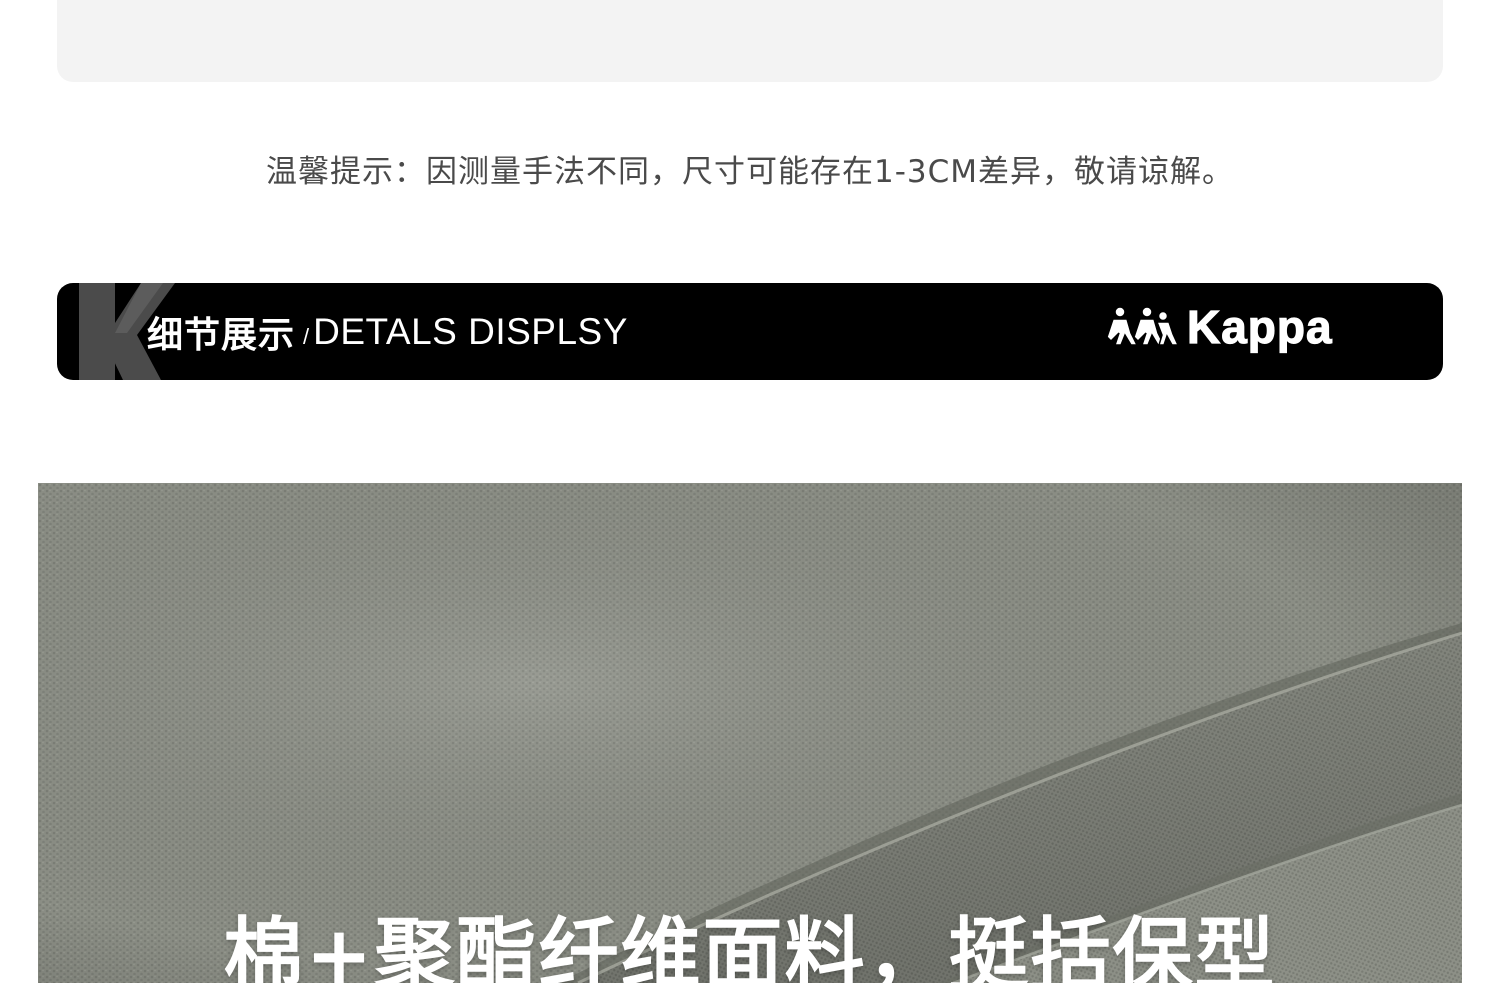 This screenshot has width=1500, height=983. I want to click on kappa-brand-logo: Kappa, so click(1220, 328).